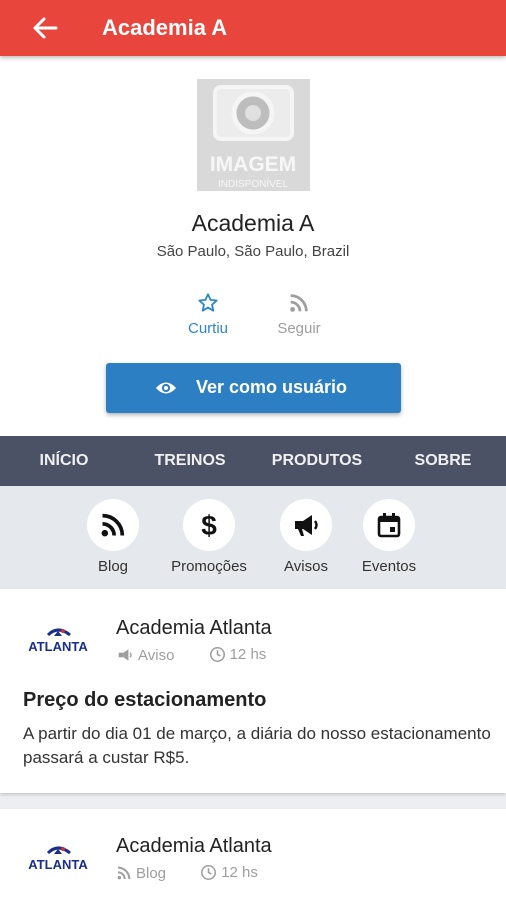 The height and width of the screenshot is (909, 506). I want to click on back-button, so click(45, 28).